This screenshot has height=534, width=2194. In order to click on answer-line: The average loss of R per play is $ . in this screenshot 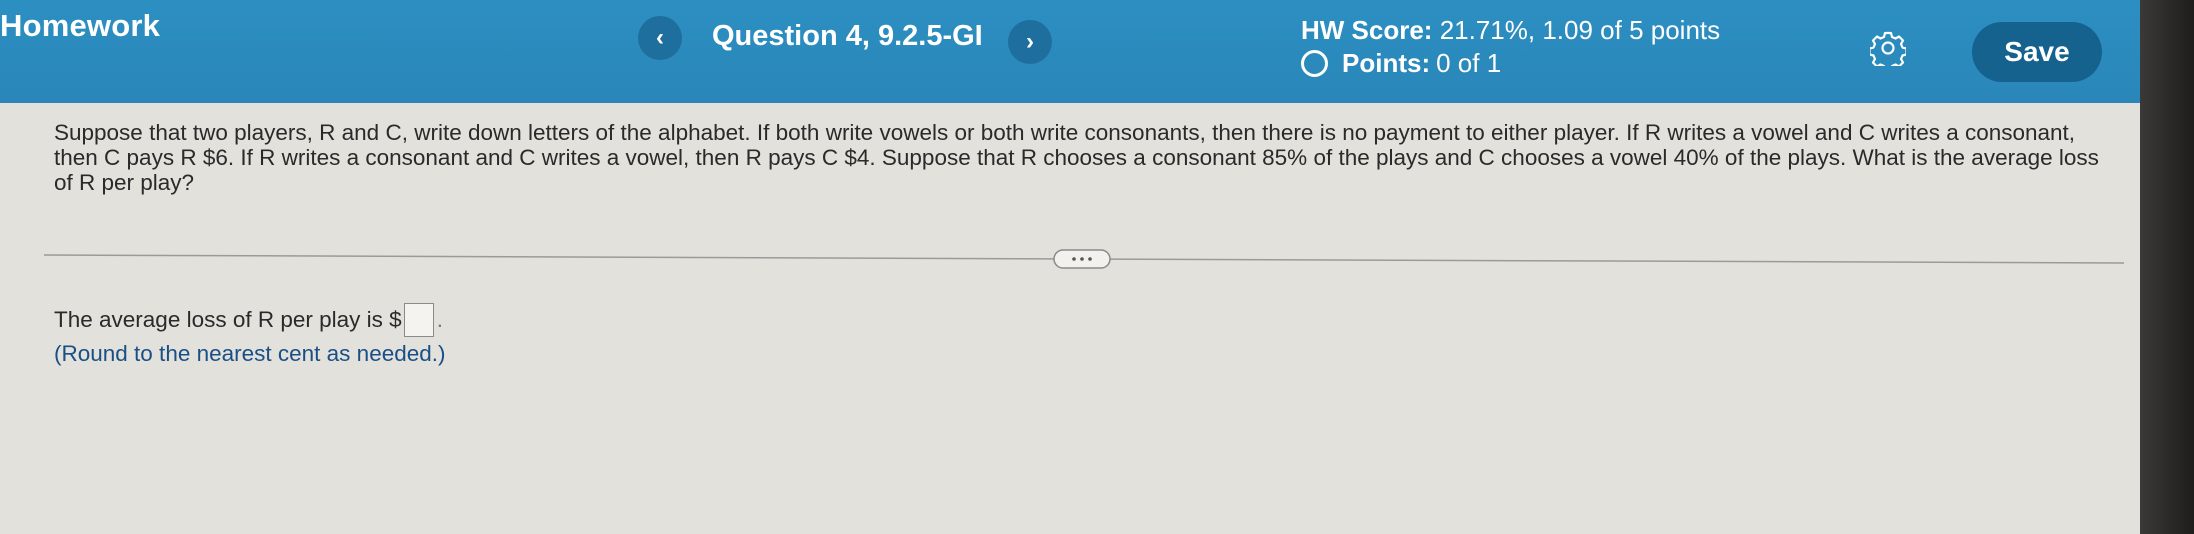, I will do `click(248, 320)`.